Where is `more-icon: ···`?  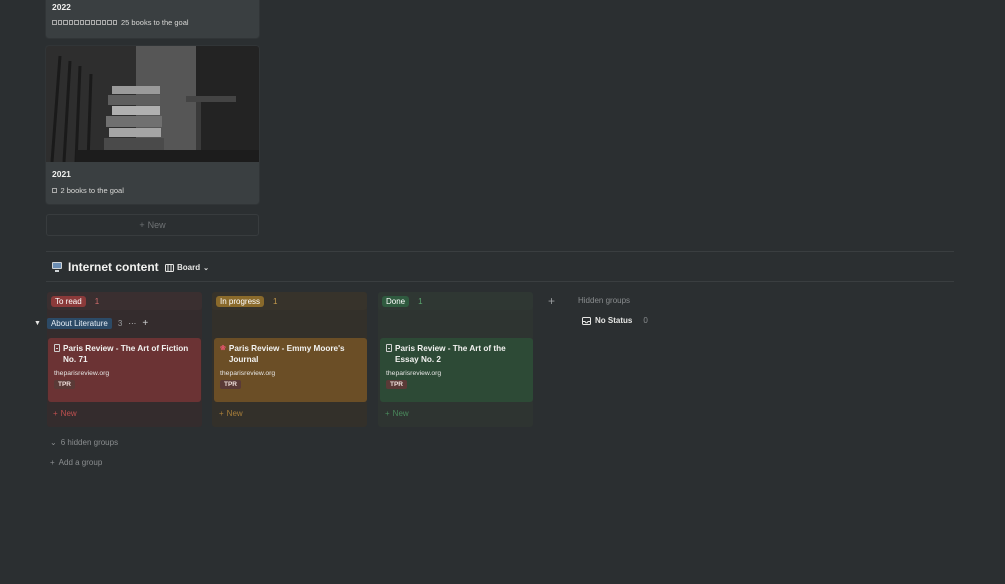
more-icon: ··· is located at coordinates (132, 323).